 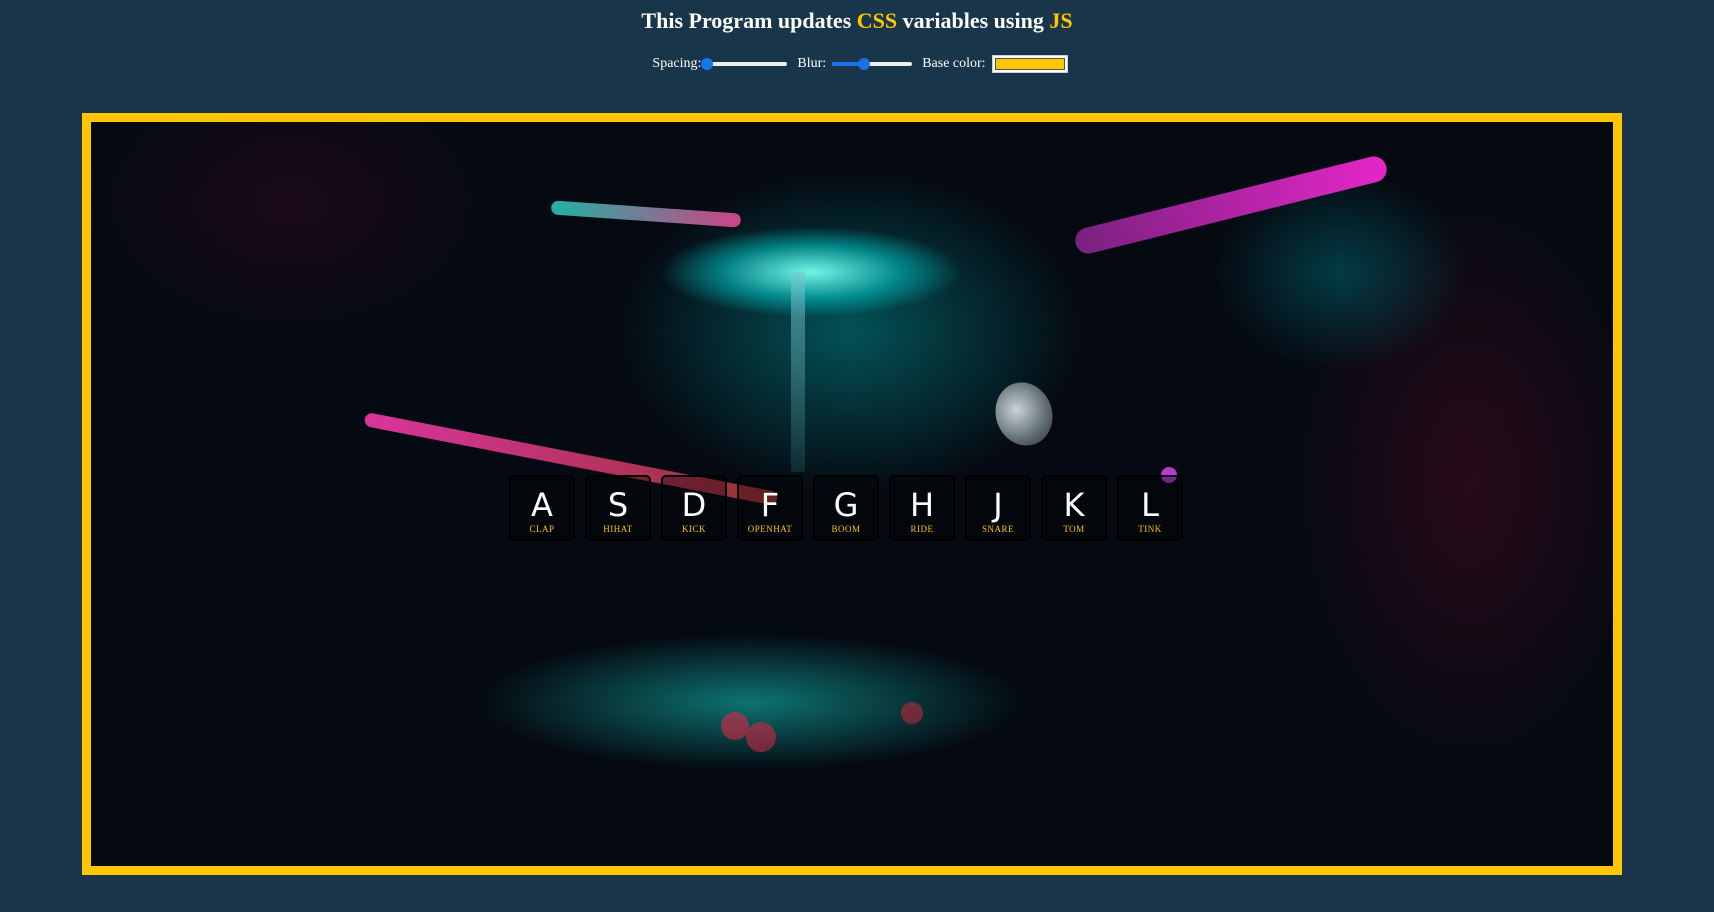 What do you see at coordinates (1024, 414) in the screenshot?
I see `microphone-decoration` at bounding box center [1024, 414].